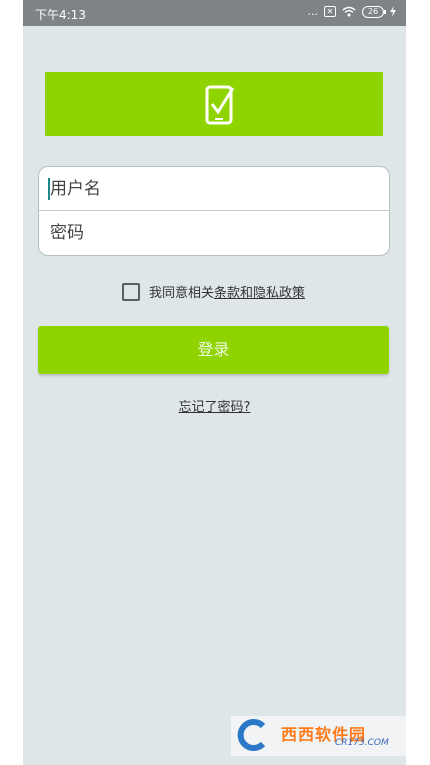 The image size is (430, 765). I want to click on sim-off-icon: ✕, so click(330, 11).